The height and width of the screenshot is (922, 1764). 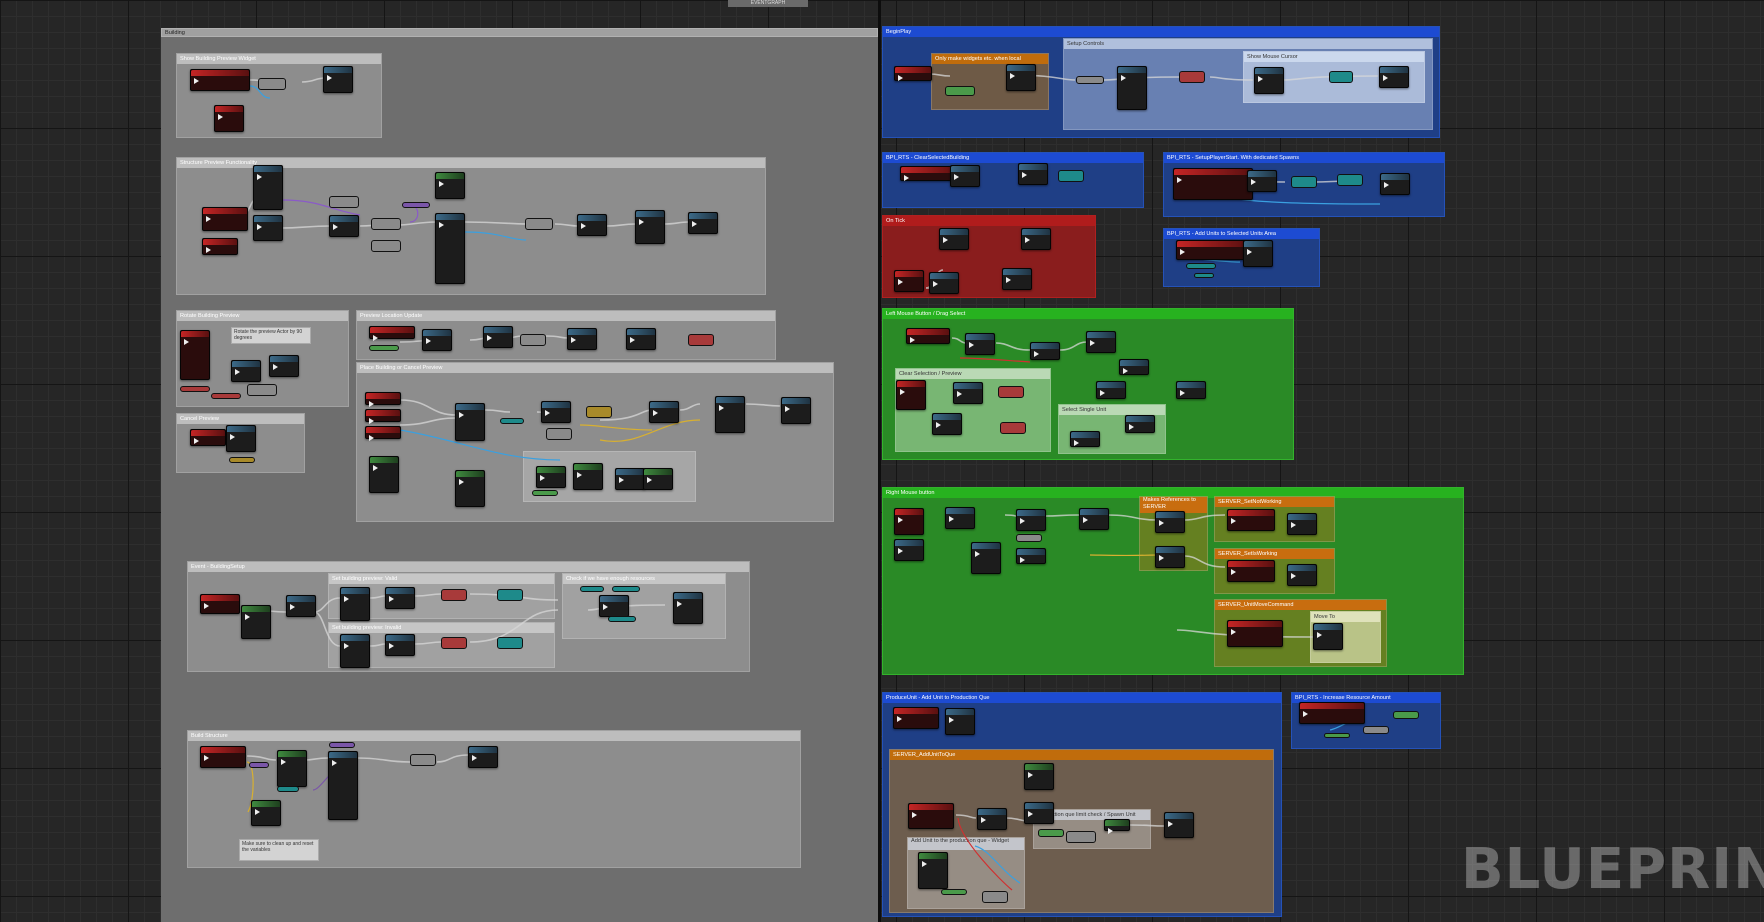 I want to click on comment-building: Building, so click(x=519, y=32).